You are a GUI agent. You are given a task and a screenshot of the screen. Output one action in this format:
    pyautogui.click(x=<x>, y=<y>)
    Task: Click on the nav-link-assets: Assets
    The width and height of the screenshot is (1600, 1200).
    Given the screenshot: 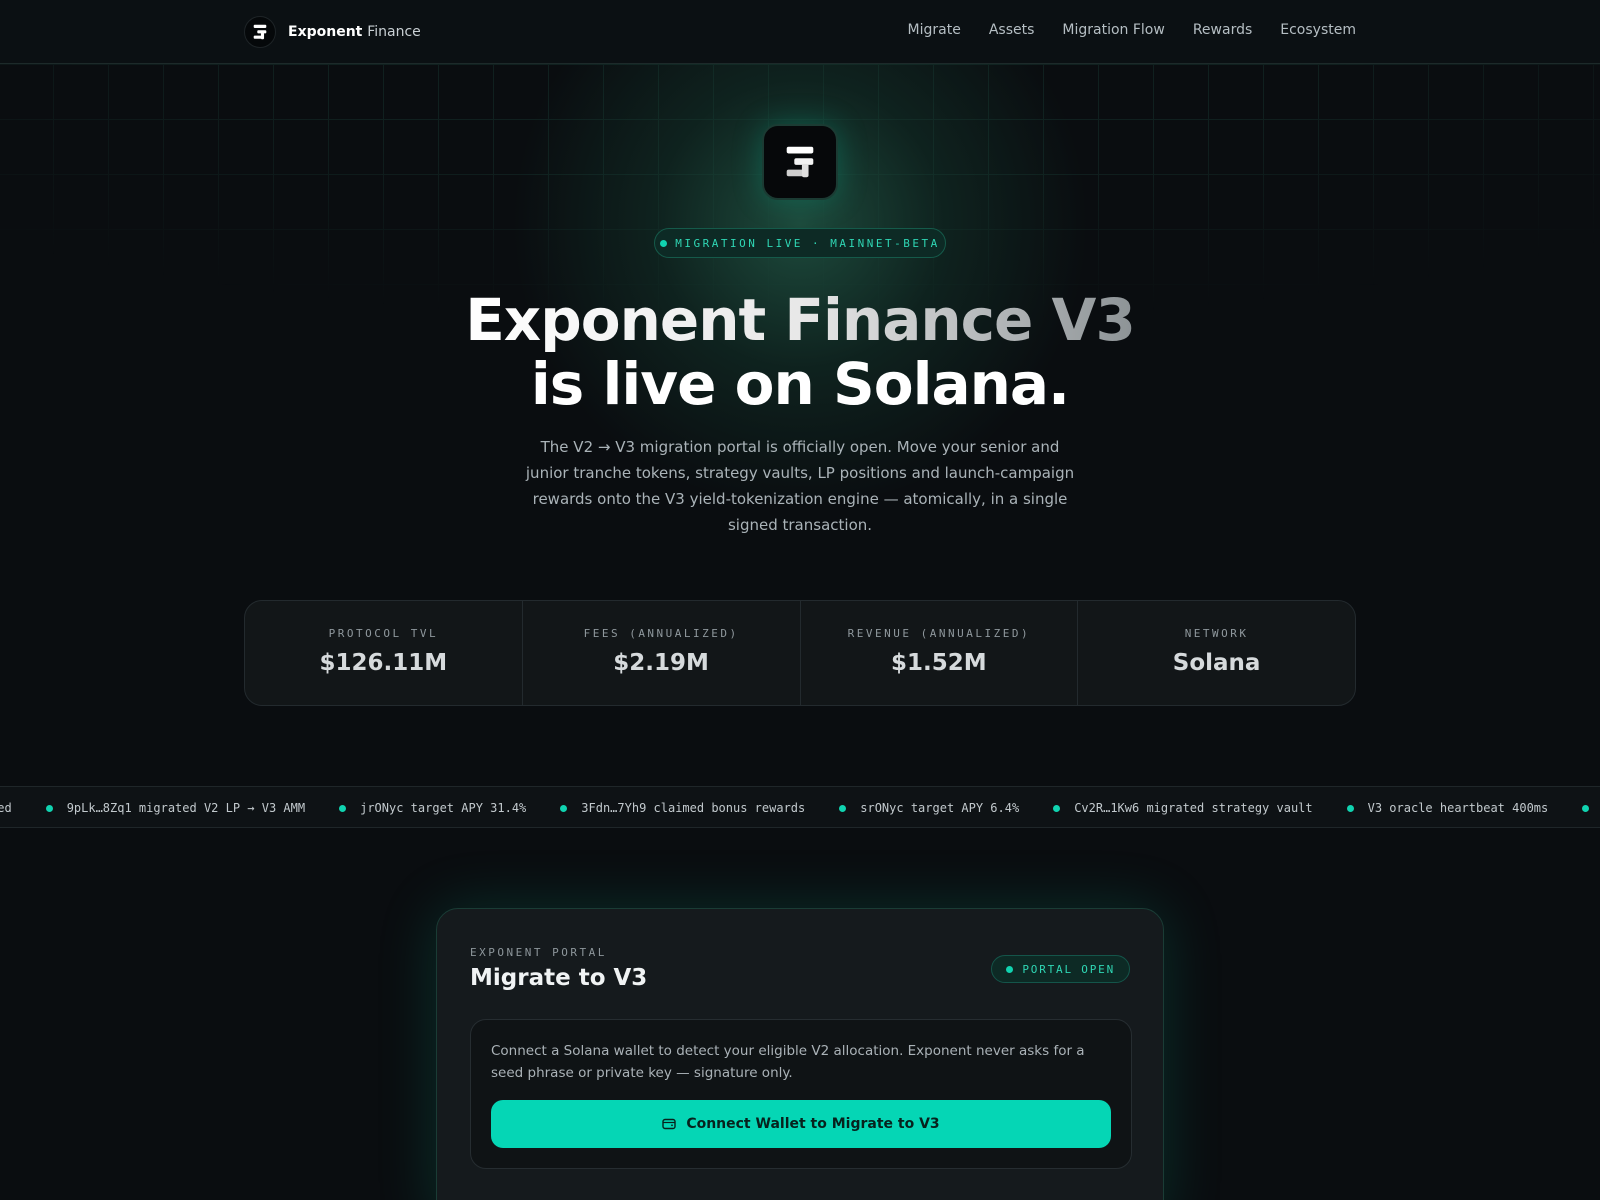 What is the action you would take?
    pyautogui.click(x=1012, y=30)
    